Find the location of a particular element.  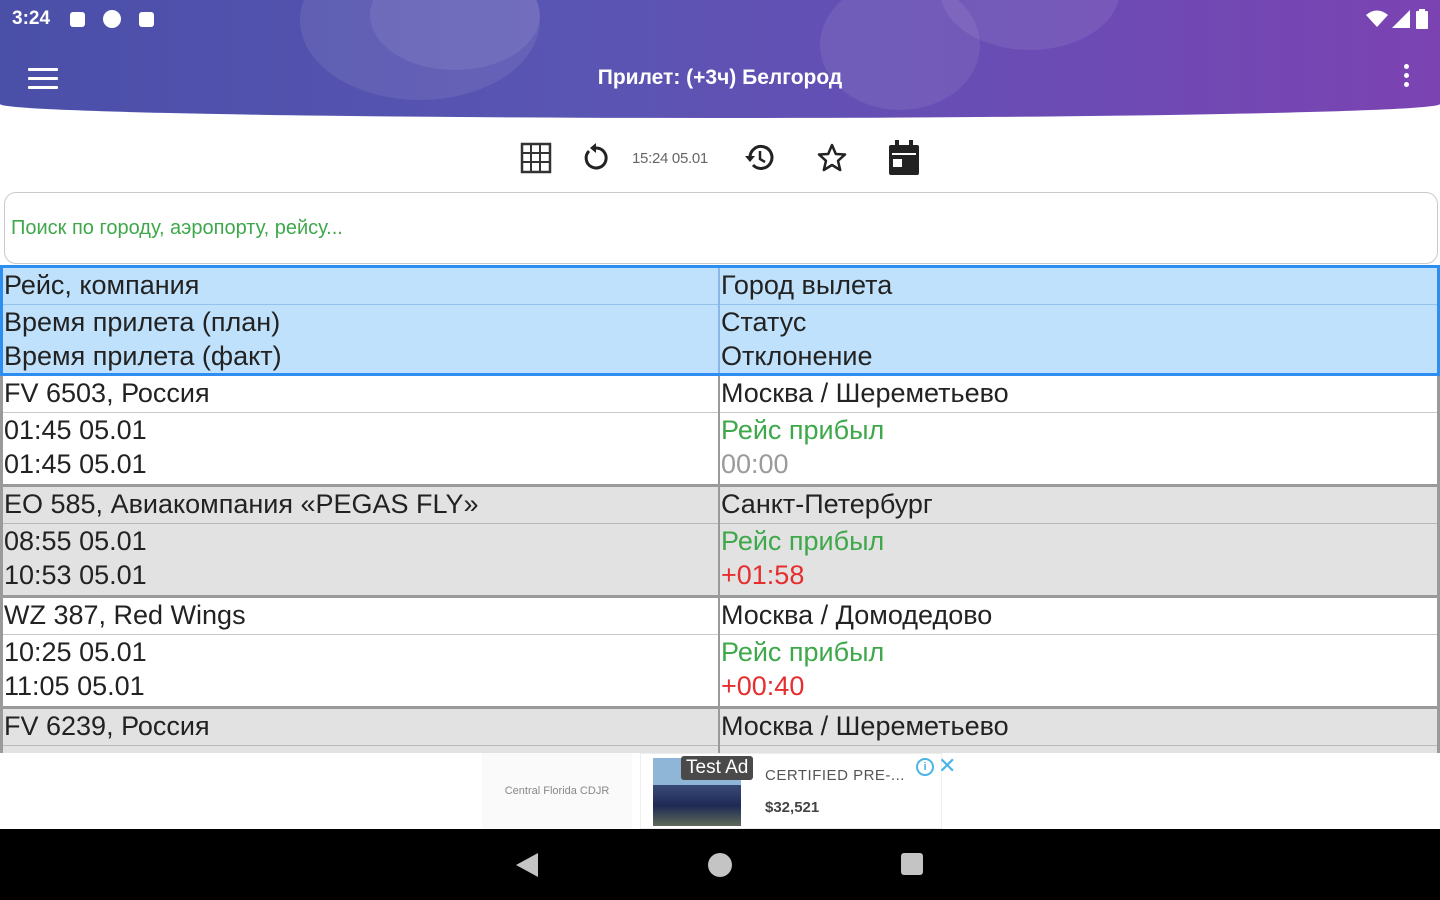

sd-card-icon is located at coordinates (147, 19).